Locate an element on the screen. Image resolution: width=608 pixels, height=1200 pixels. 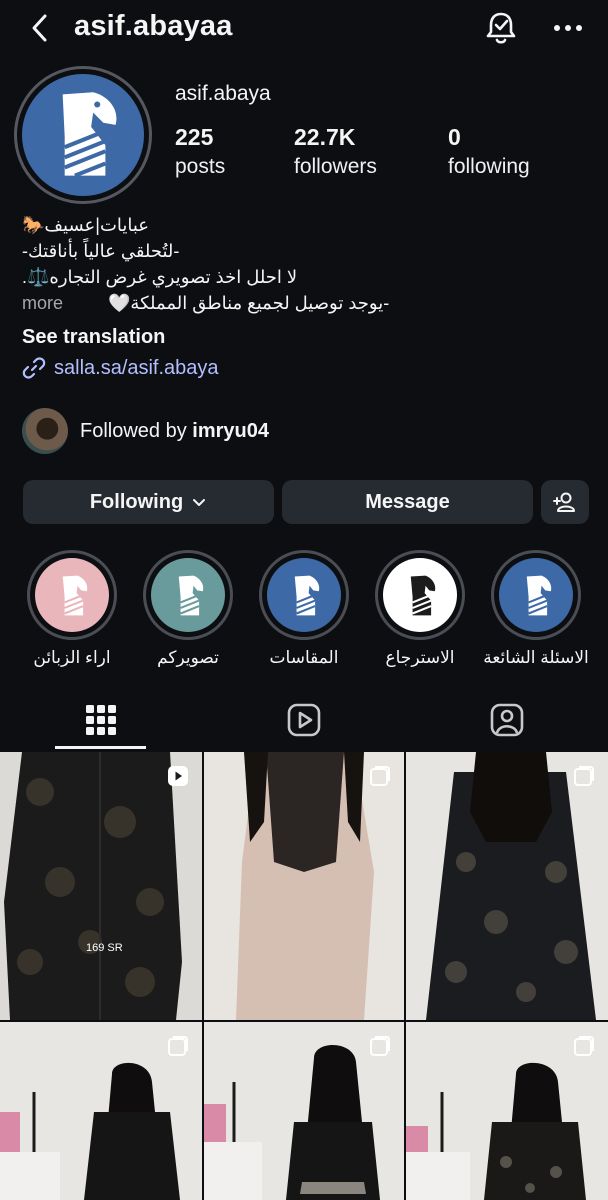
highlight-item: المقاسات is located at coordinates (304, 609).